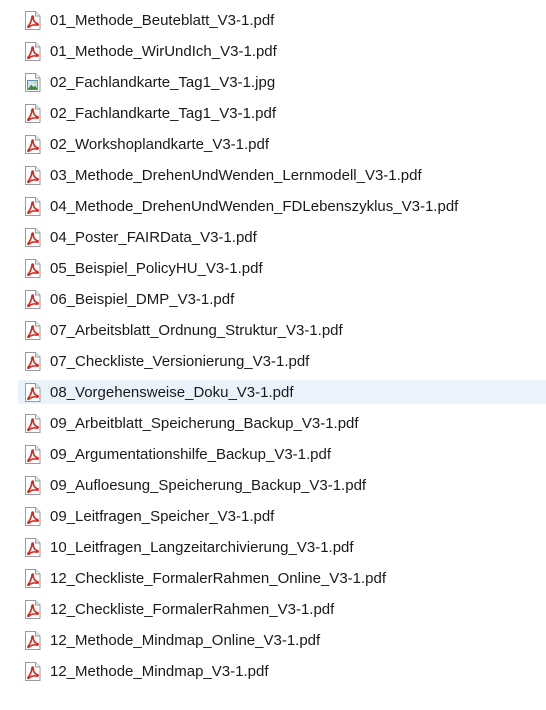  What do you see at coordinates (191, 454) in the screenshot?
I see `file-name: 09_Argumentationshilfe_Backup_V3-1.pdf` at bounding box center [191, 454].